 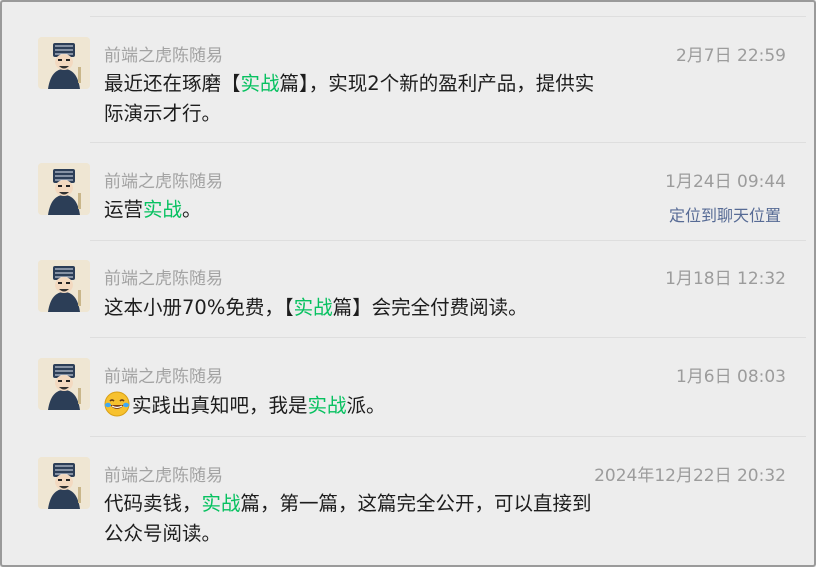 I want to click on message-text: 这本小册70%免费，【实战篇】会完全付费阅读。, so click(x=316, y=307).